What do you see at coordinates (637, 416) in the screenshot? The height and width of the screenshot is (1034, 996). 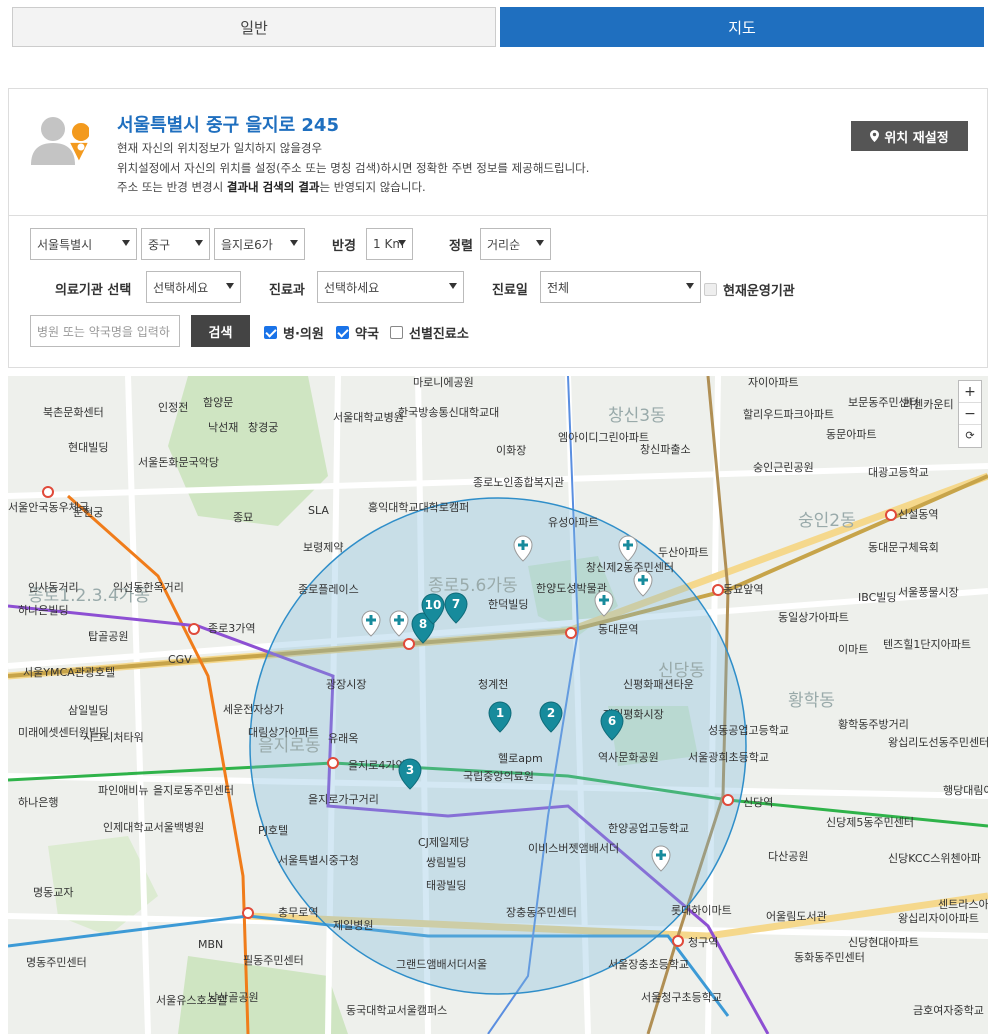 I see `svg-text: 창신3동` at bounding box center [637, 416].